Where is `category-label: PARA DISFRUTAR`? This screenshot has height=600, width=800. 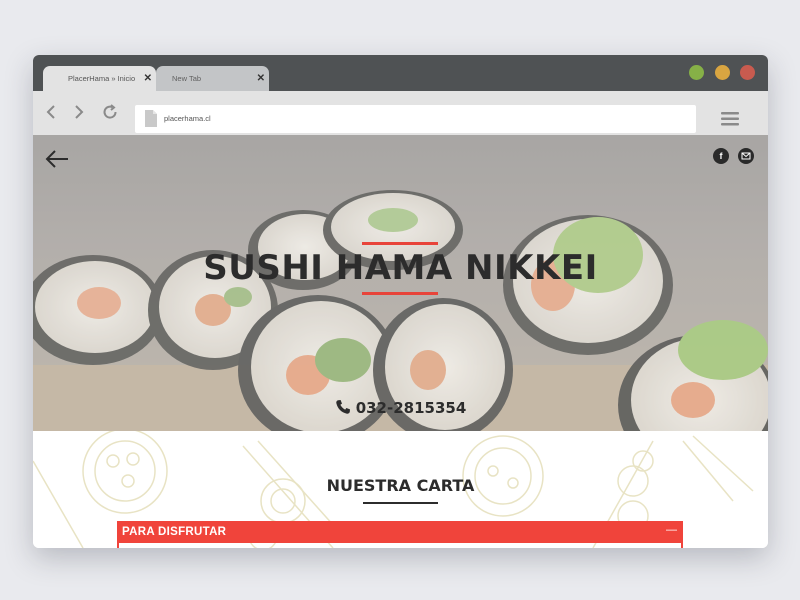 category-label: PARA DISFRUTAR is located at coordinates (174, 532).